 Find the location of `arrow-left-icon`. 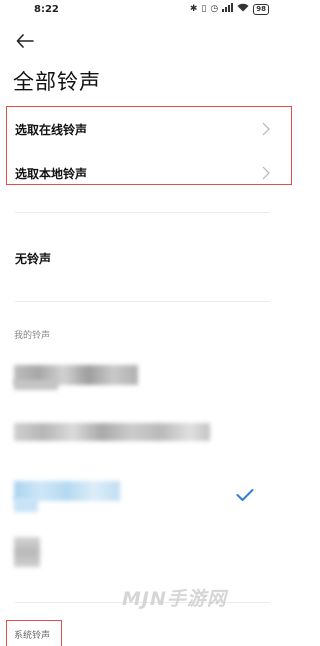

arrow-left-icon is located at coordinates (25, 41).